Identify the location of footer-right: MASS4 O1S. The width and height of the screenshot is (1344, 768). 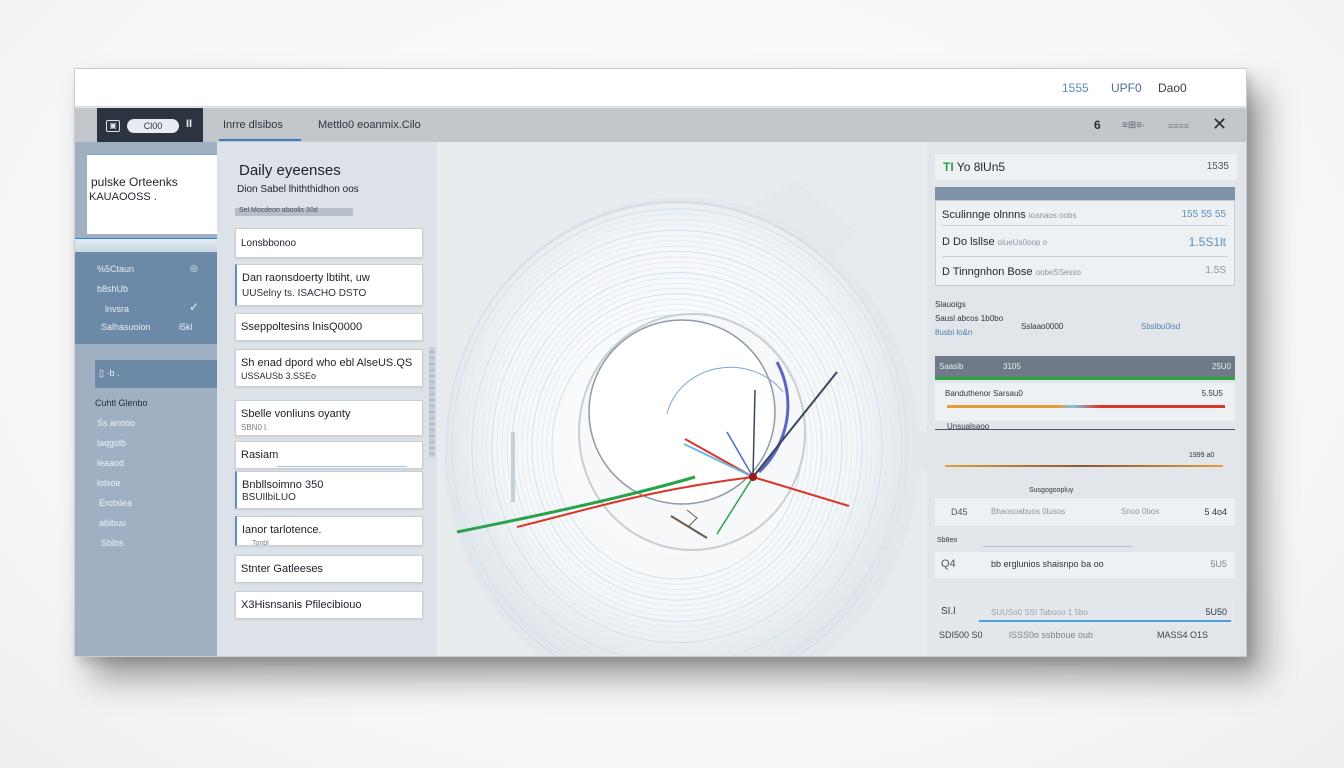
(1183, 635).